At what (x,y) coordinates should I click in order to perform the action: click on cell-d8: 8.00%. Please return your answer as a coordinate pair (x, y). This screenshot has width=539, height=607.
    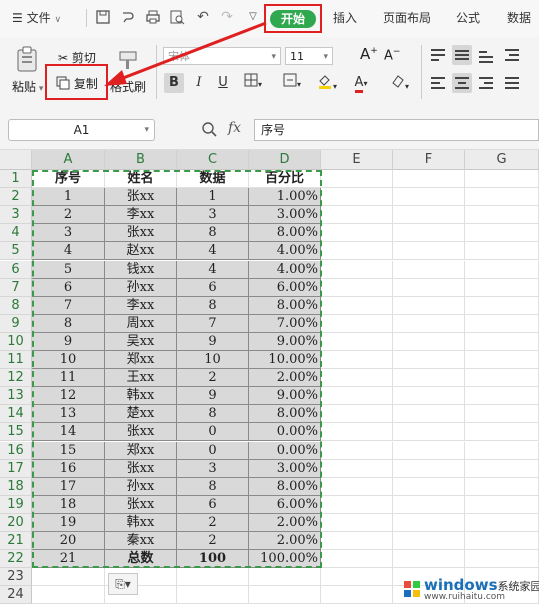
    Looking at the image, I should click on (285, 305).